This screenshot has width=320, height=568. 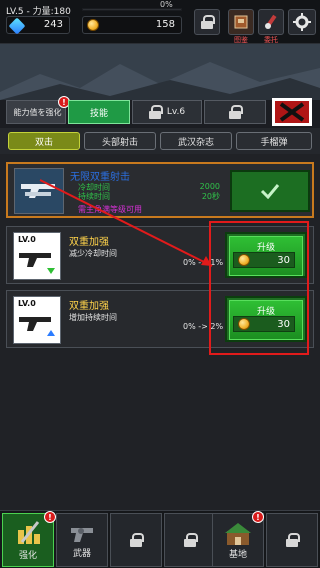 What do you see at coordinates (259, 288) in the screenshot?
I see `highlight-box` at bounding box center [259, 288].